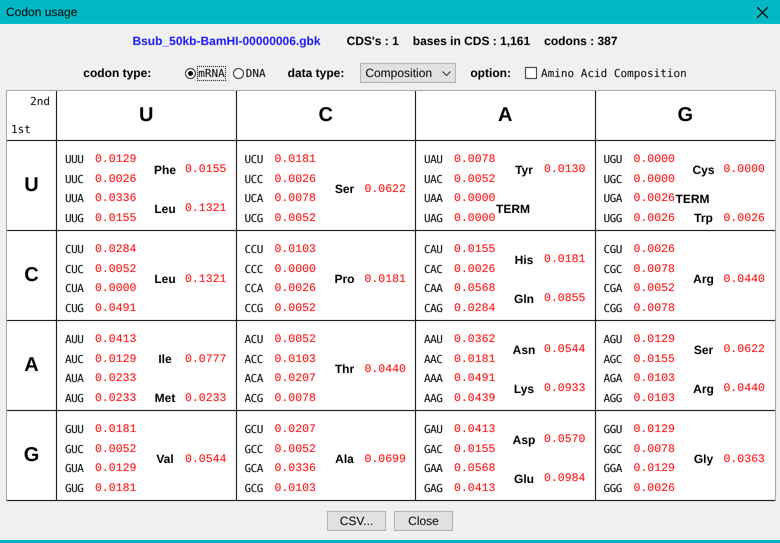  What do you see at coordinates (524, 439) in the screenshot?
I see `amino-acid: Asp` at bounding box center [524, 439].